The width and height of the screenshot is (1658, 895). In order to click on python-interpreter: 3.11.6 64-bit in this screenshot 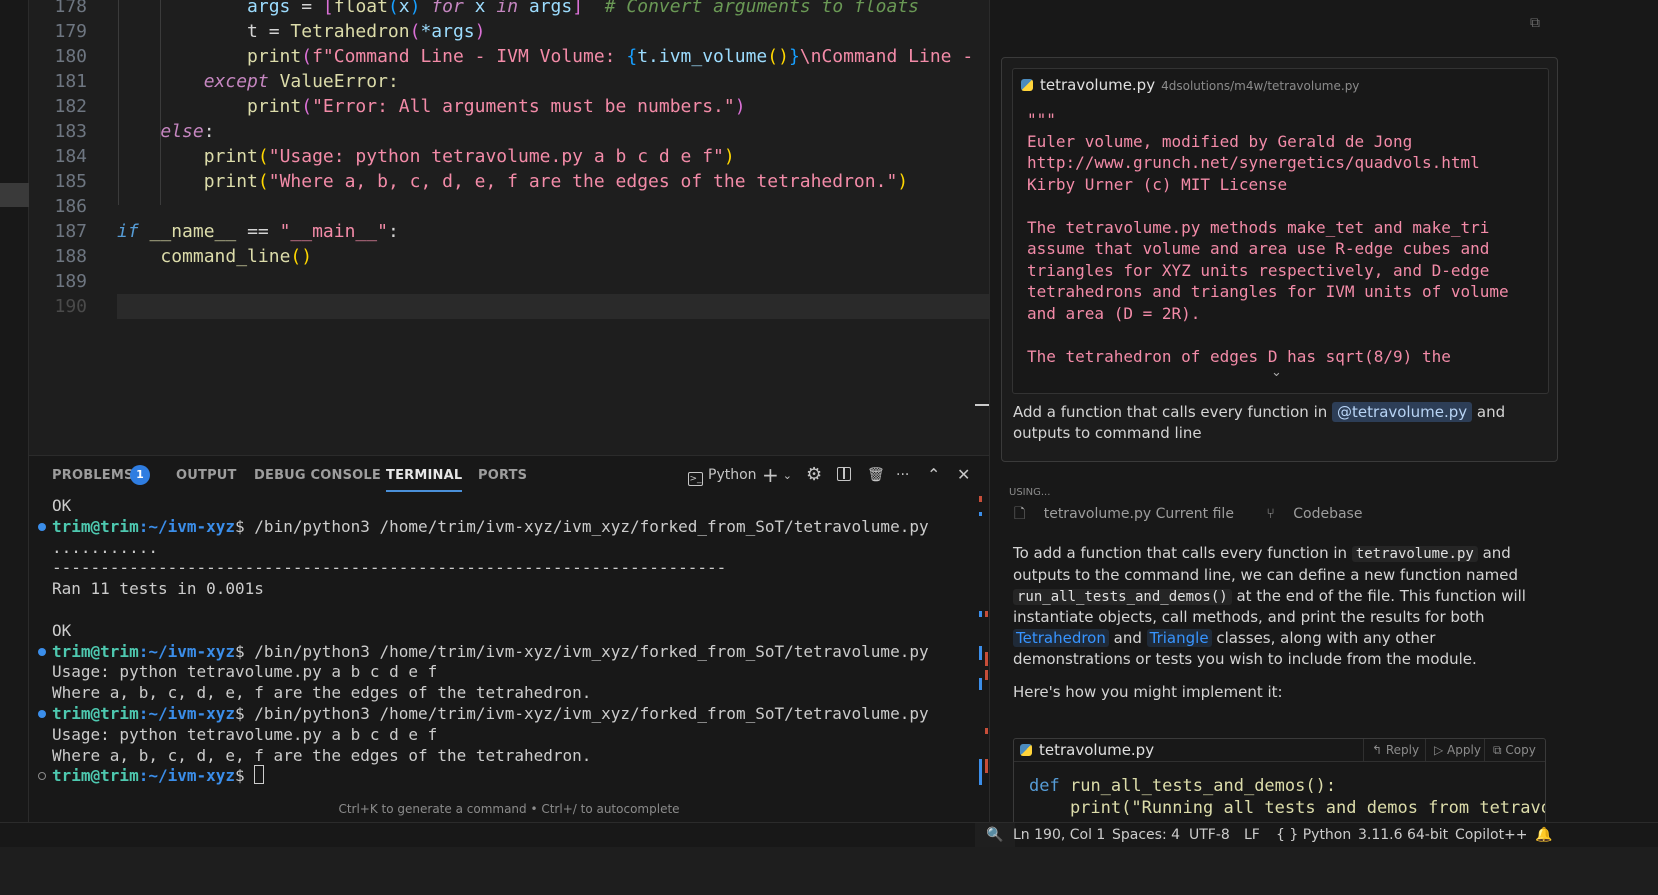, I will do `click(1403, 835)`.